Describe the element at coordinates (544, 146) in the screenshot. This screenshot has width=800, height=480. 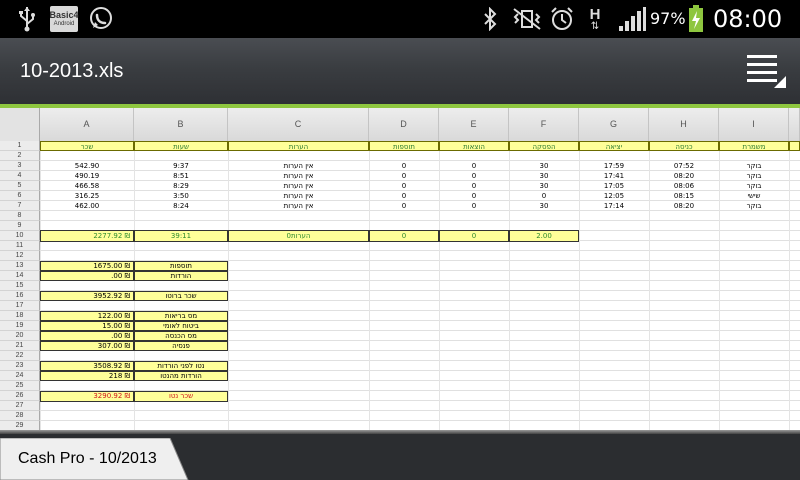
I see `header-cell: הפסקה` at that location.